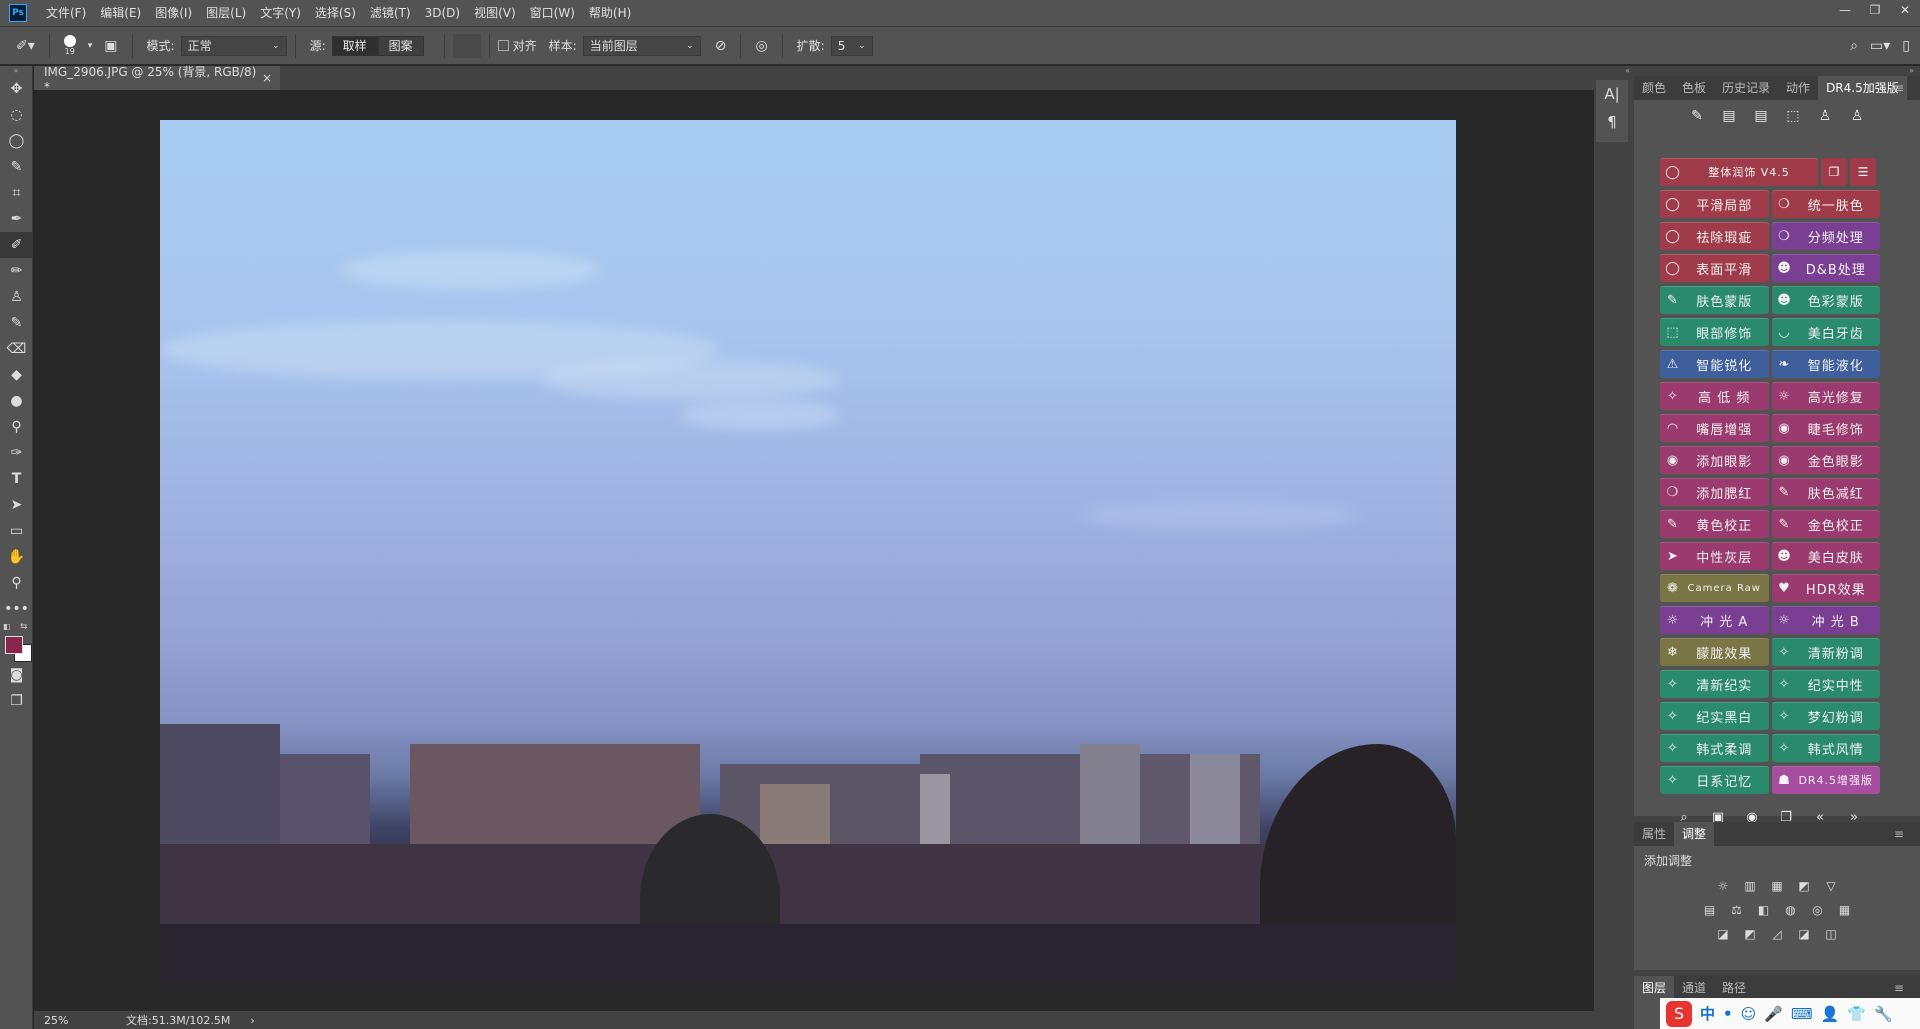  What do you see at coordinates (226, 13) in the screenshot?
I see `menu-item: 图层(L)` at bounding box center [226, 13].